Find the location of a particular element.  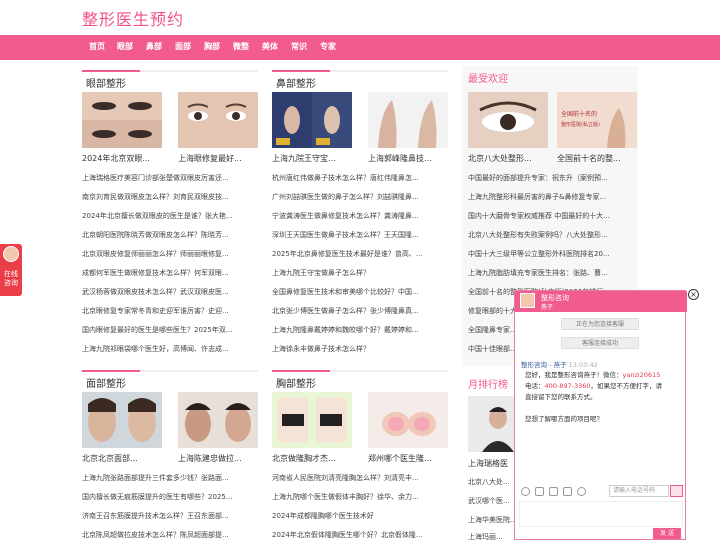

nav-face: 面部 is located at coordinates (183, 46).